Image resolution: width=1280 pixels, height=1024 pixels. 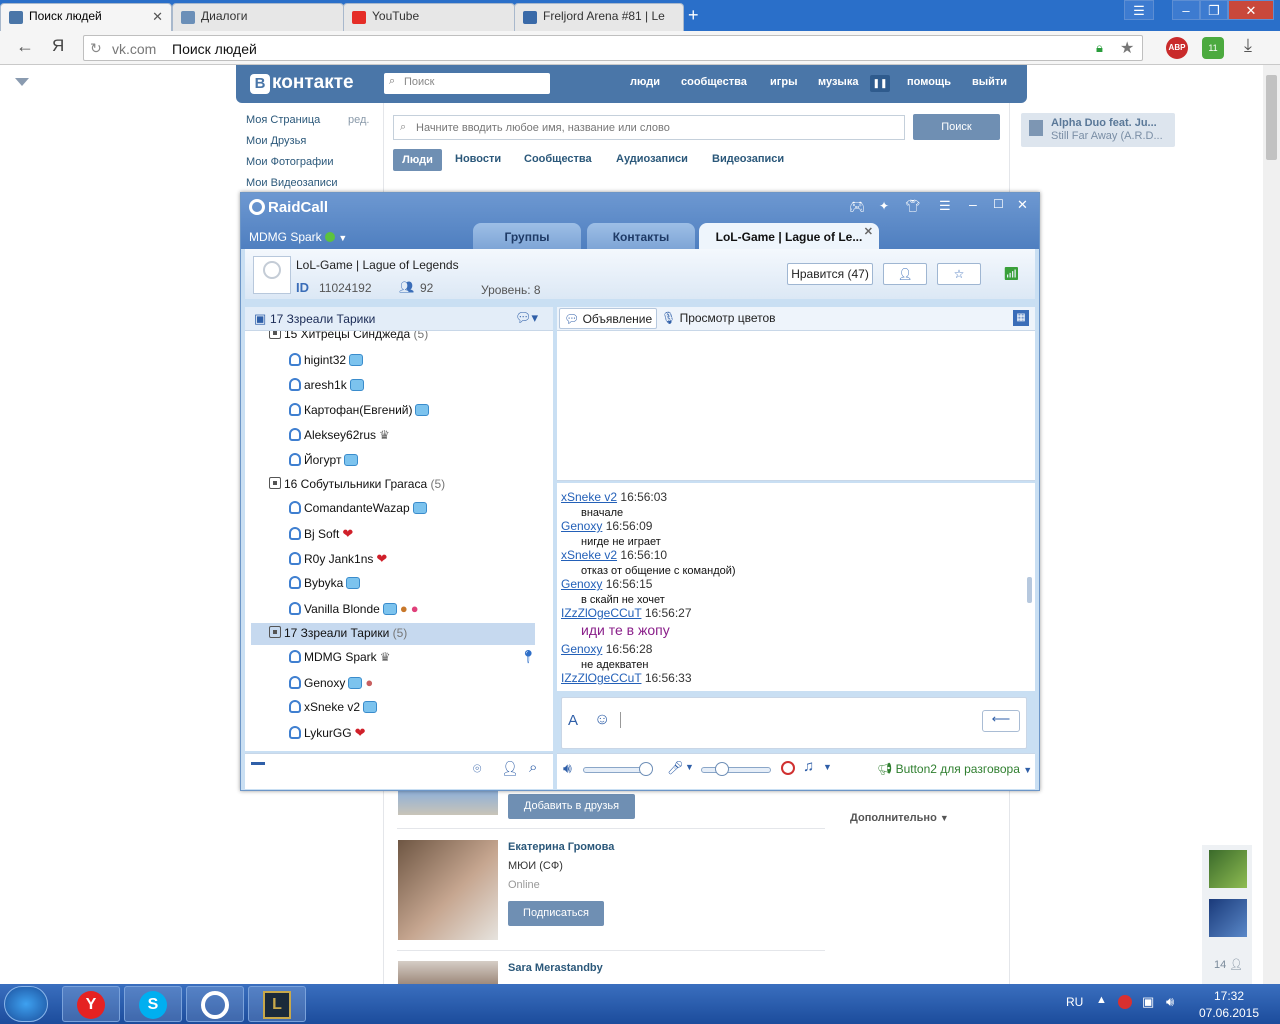 What do you see at coordinates (348, 336) in the screenshot?
I see `tree-group: 15 Хитрецы Синджеда (5)` at bounding box center [348, 336].